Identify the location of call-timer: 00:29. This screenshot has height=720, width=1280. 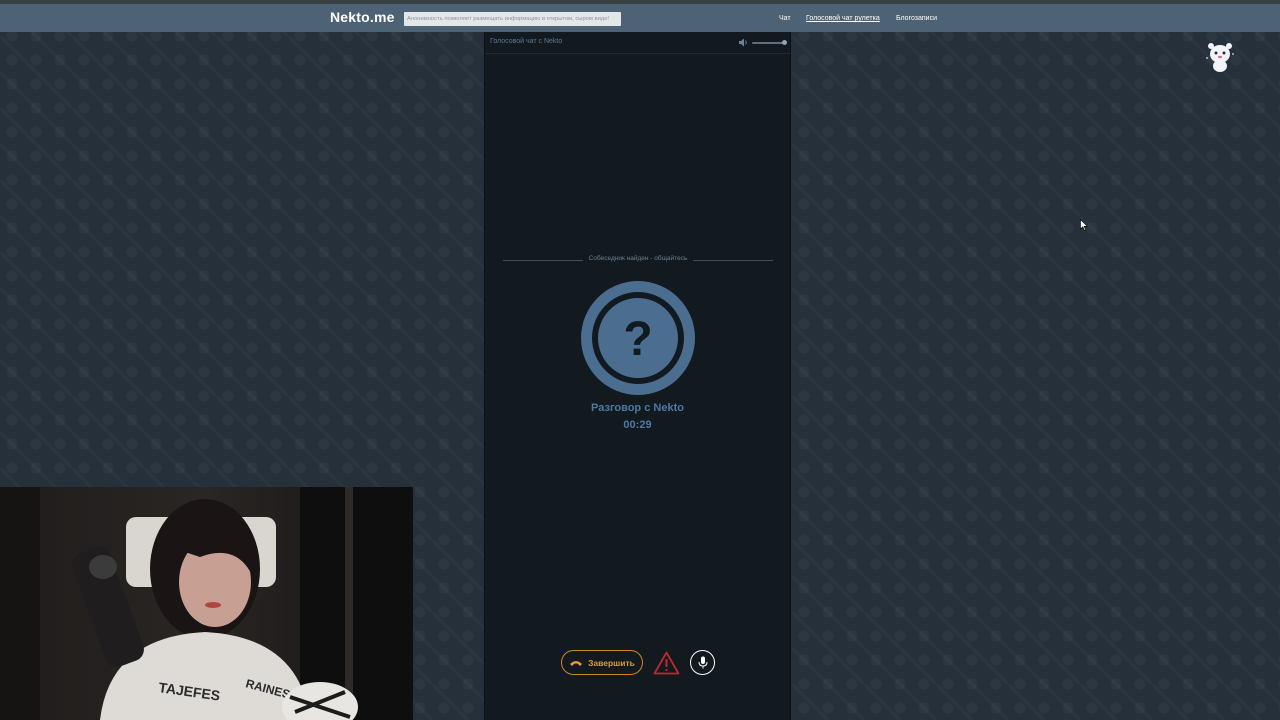
(637, 425).